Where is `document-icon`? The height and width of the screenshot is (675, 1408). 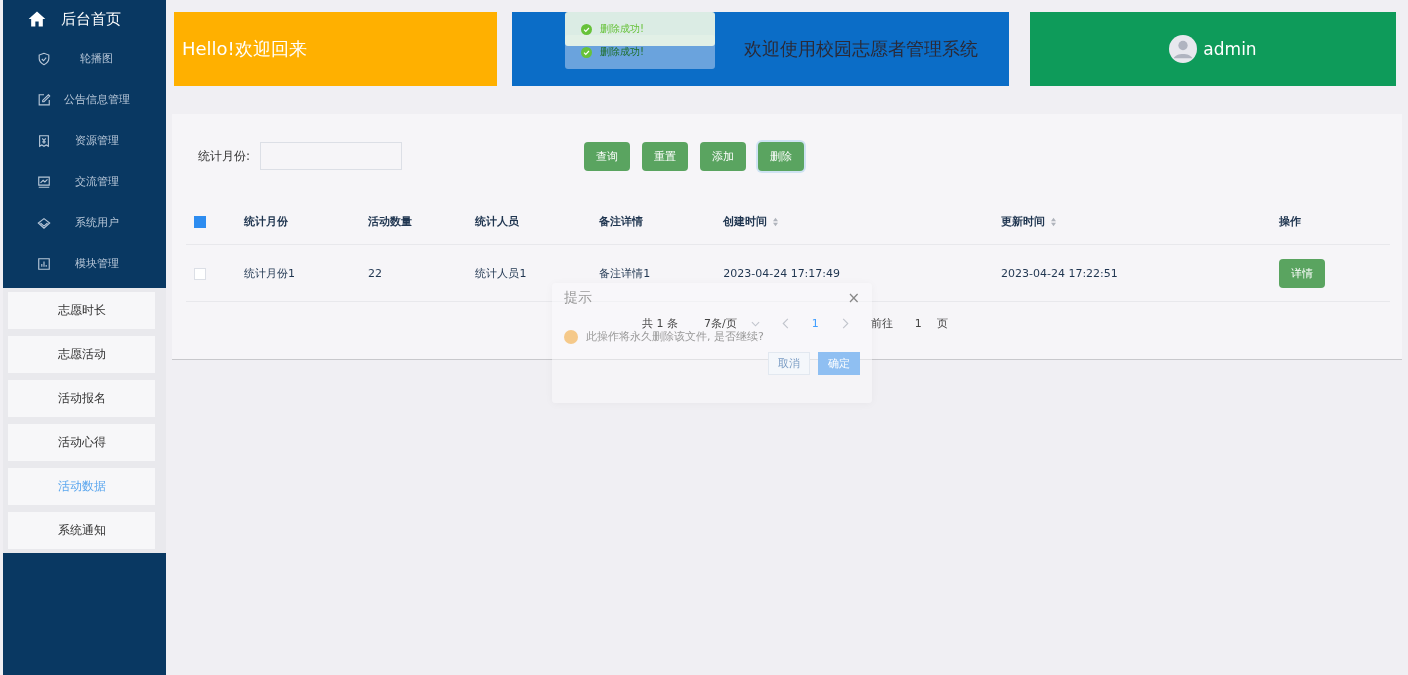
document-icon is located at coordinates (44, 140).